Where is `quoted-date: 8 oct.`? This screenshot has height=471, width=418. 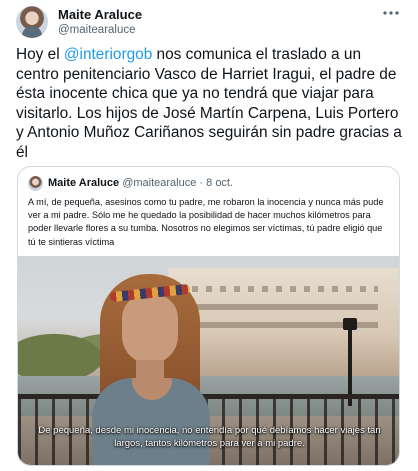
quoted-date: 8 oct. is located at coordinates (220, 183).